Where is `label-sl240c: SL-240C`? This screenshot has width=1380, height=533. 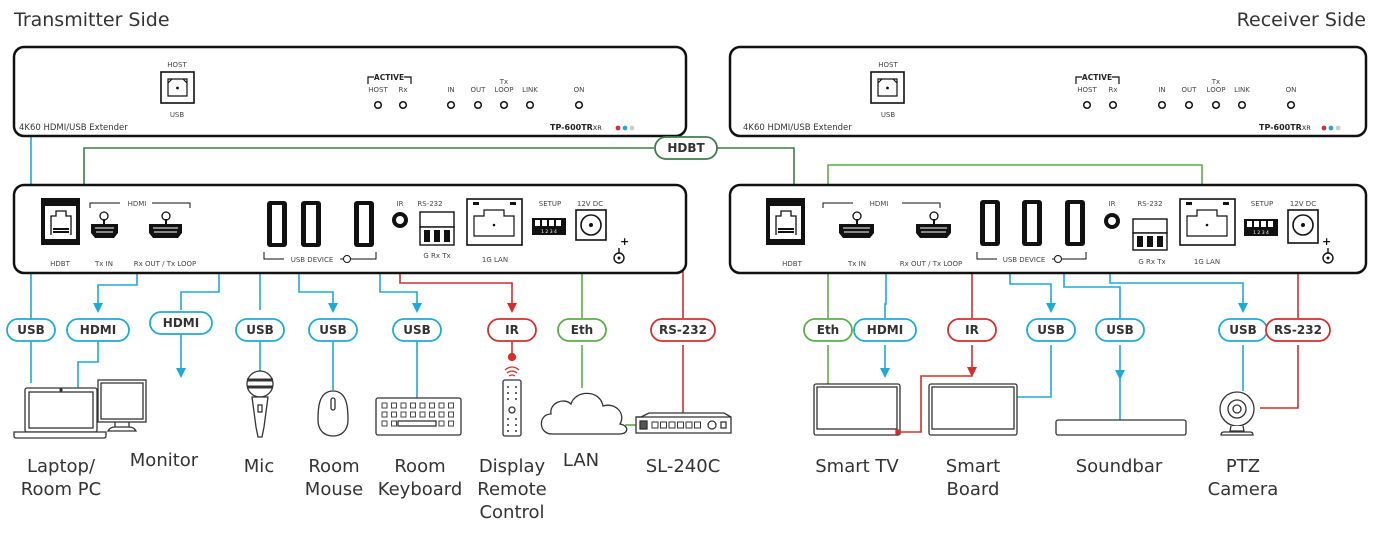 label-sl240c: SL-240C is located at coordinates (683, 466).